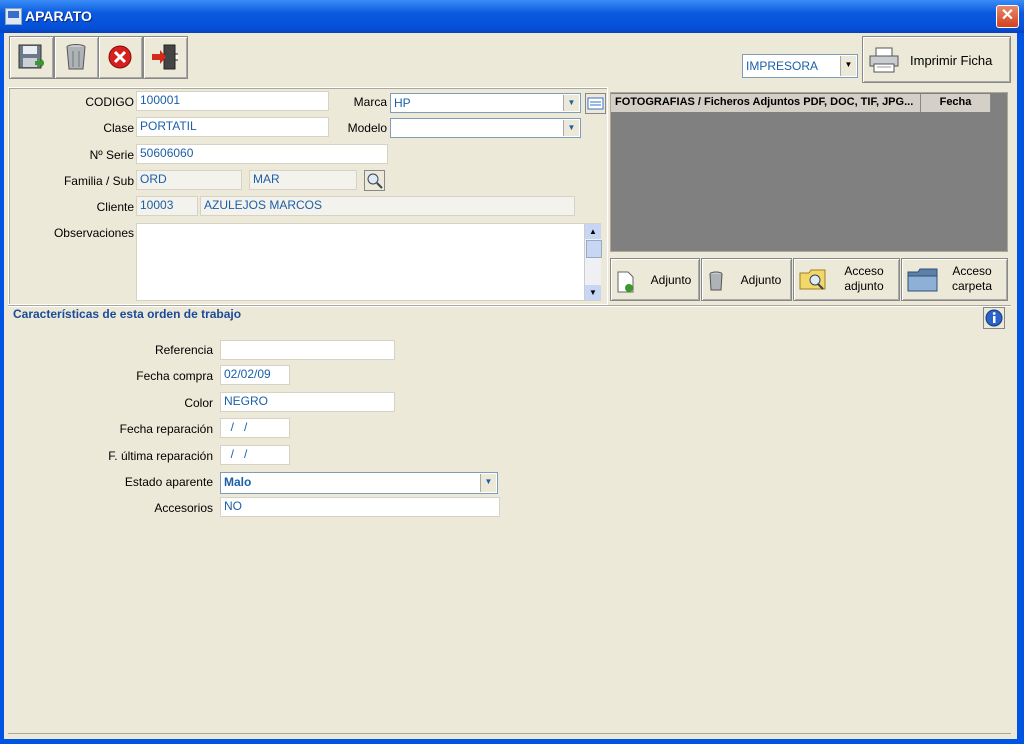 This screenshot has width=1024, height=744. Describe the element at coordinates (93, 233) in the screenshot. I see `observaciones-label: Observaciones` at that location.